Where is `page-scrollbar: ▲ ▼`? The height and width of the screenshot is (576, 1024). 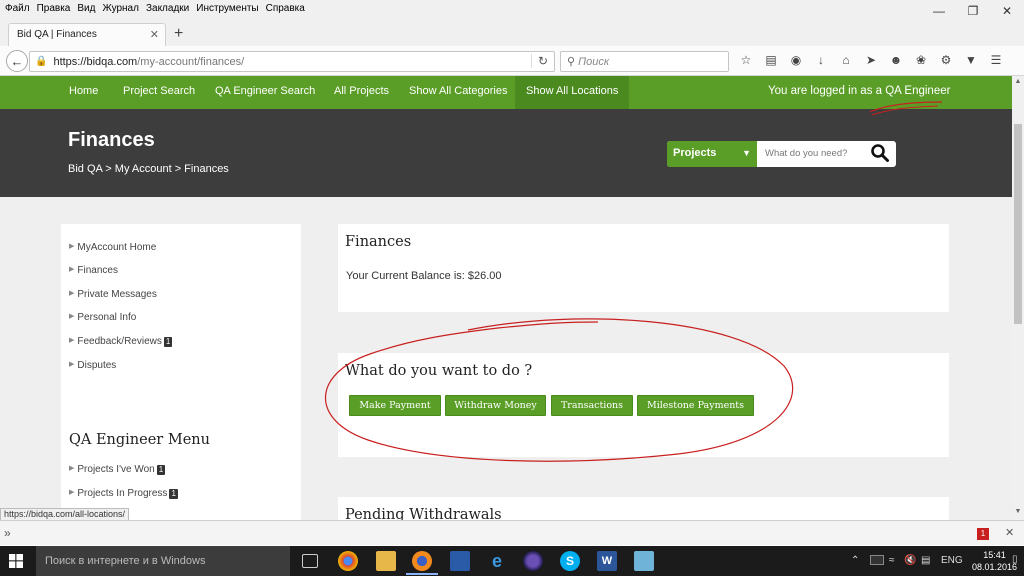
page-scrollbar: ▲ ▼ is located at coordinates (1018, 298).